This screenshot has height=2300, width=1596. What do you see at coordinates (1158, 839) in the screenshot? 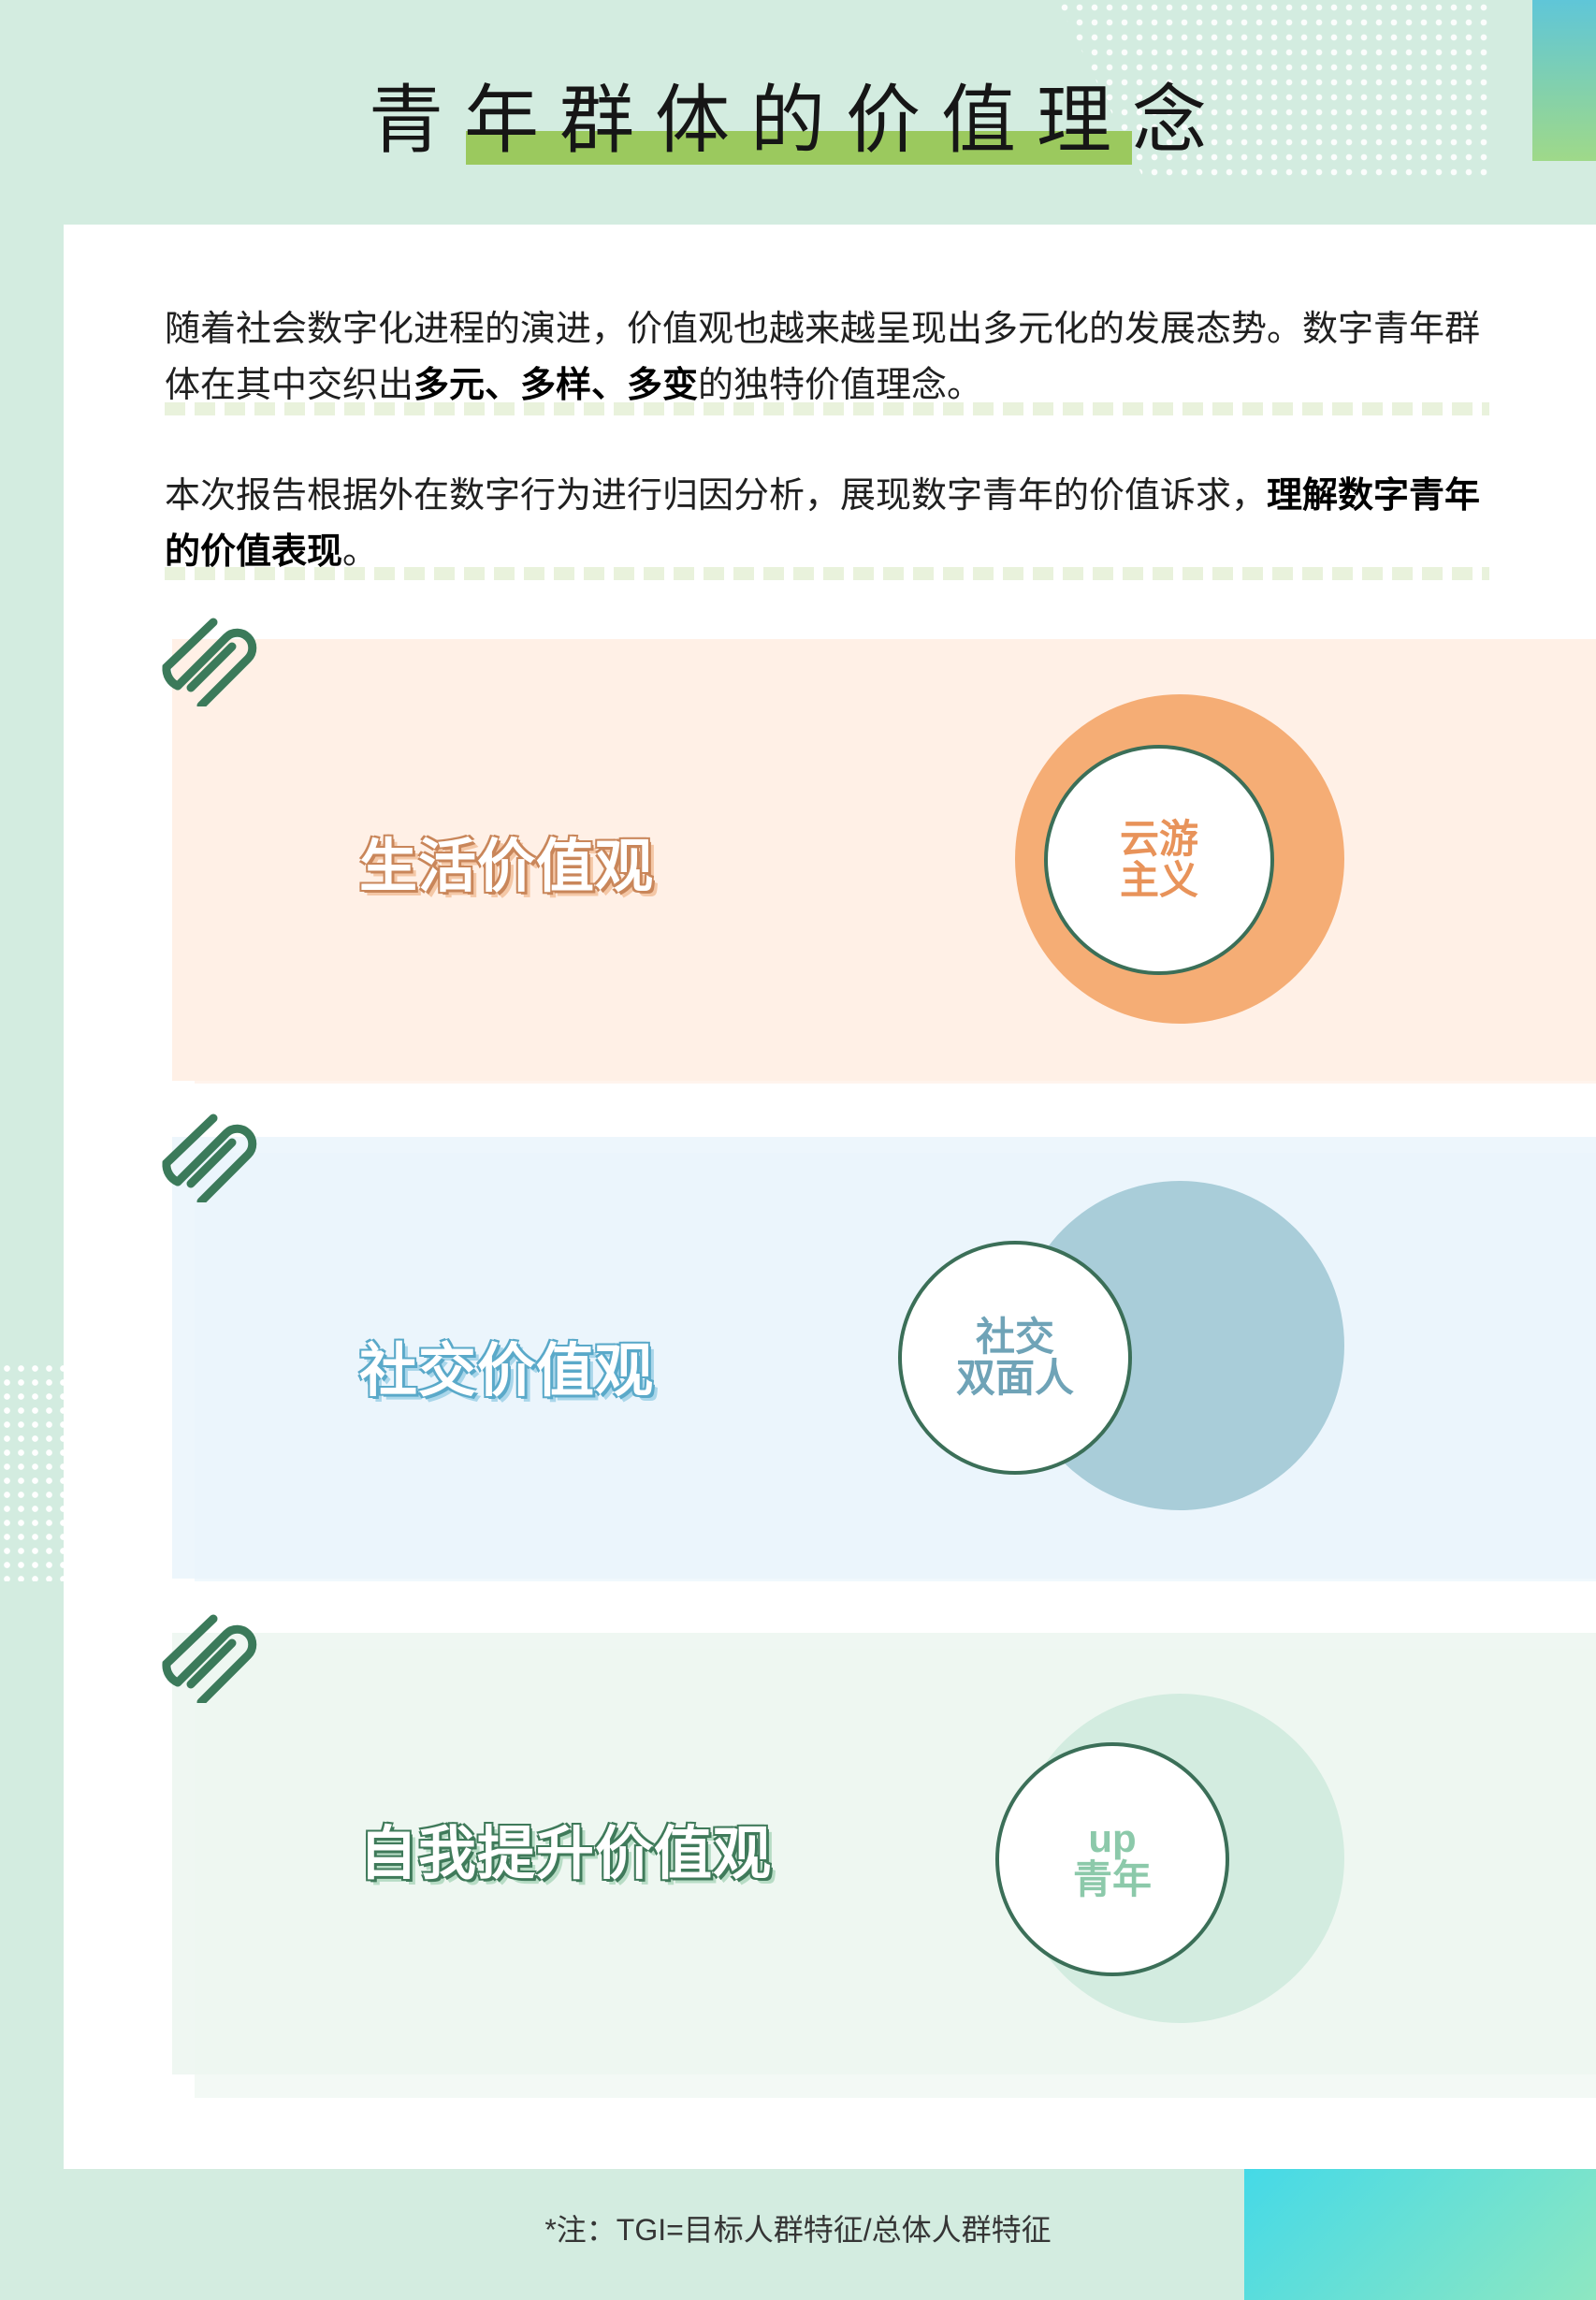
I see `circle-label-line-1: 云游` at bounding box center [1158, 839].